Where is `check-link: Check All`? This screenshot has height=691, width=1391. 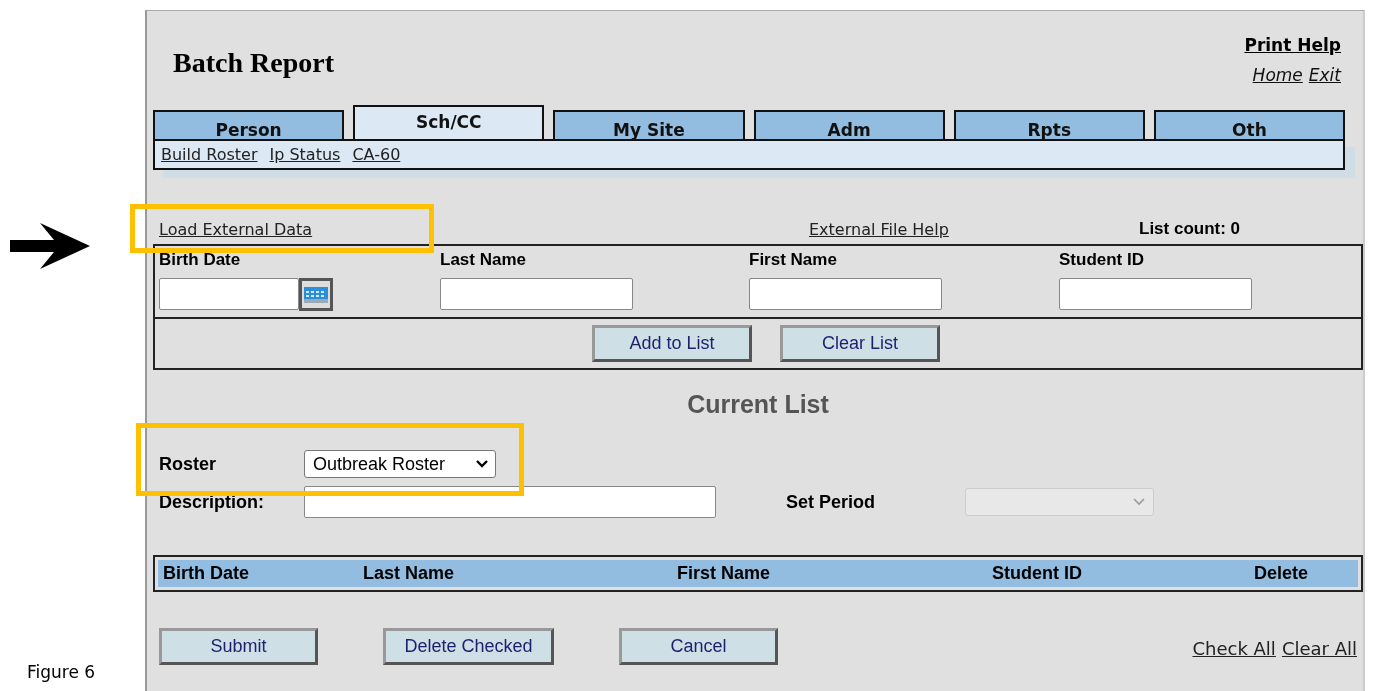 check-link: Check All is located at coordinates (1234, 648).